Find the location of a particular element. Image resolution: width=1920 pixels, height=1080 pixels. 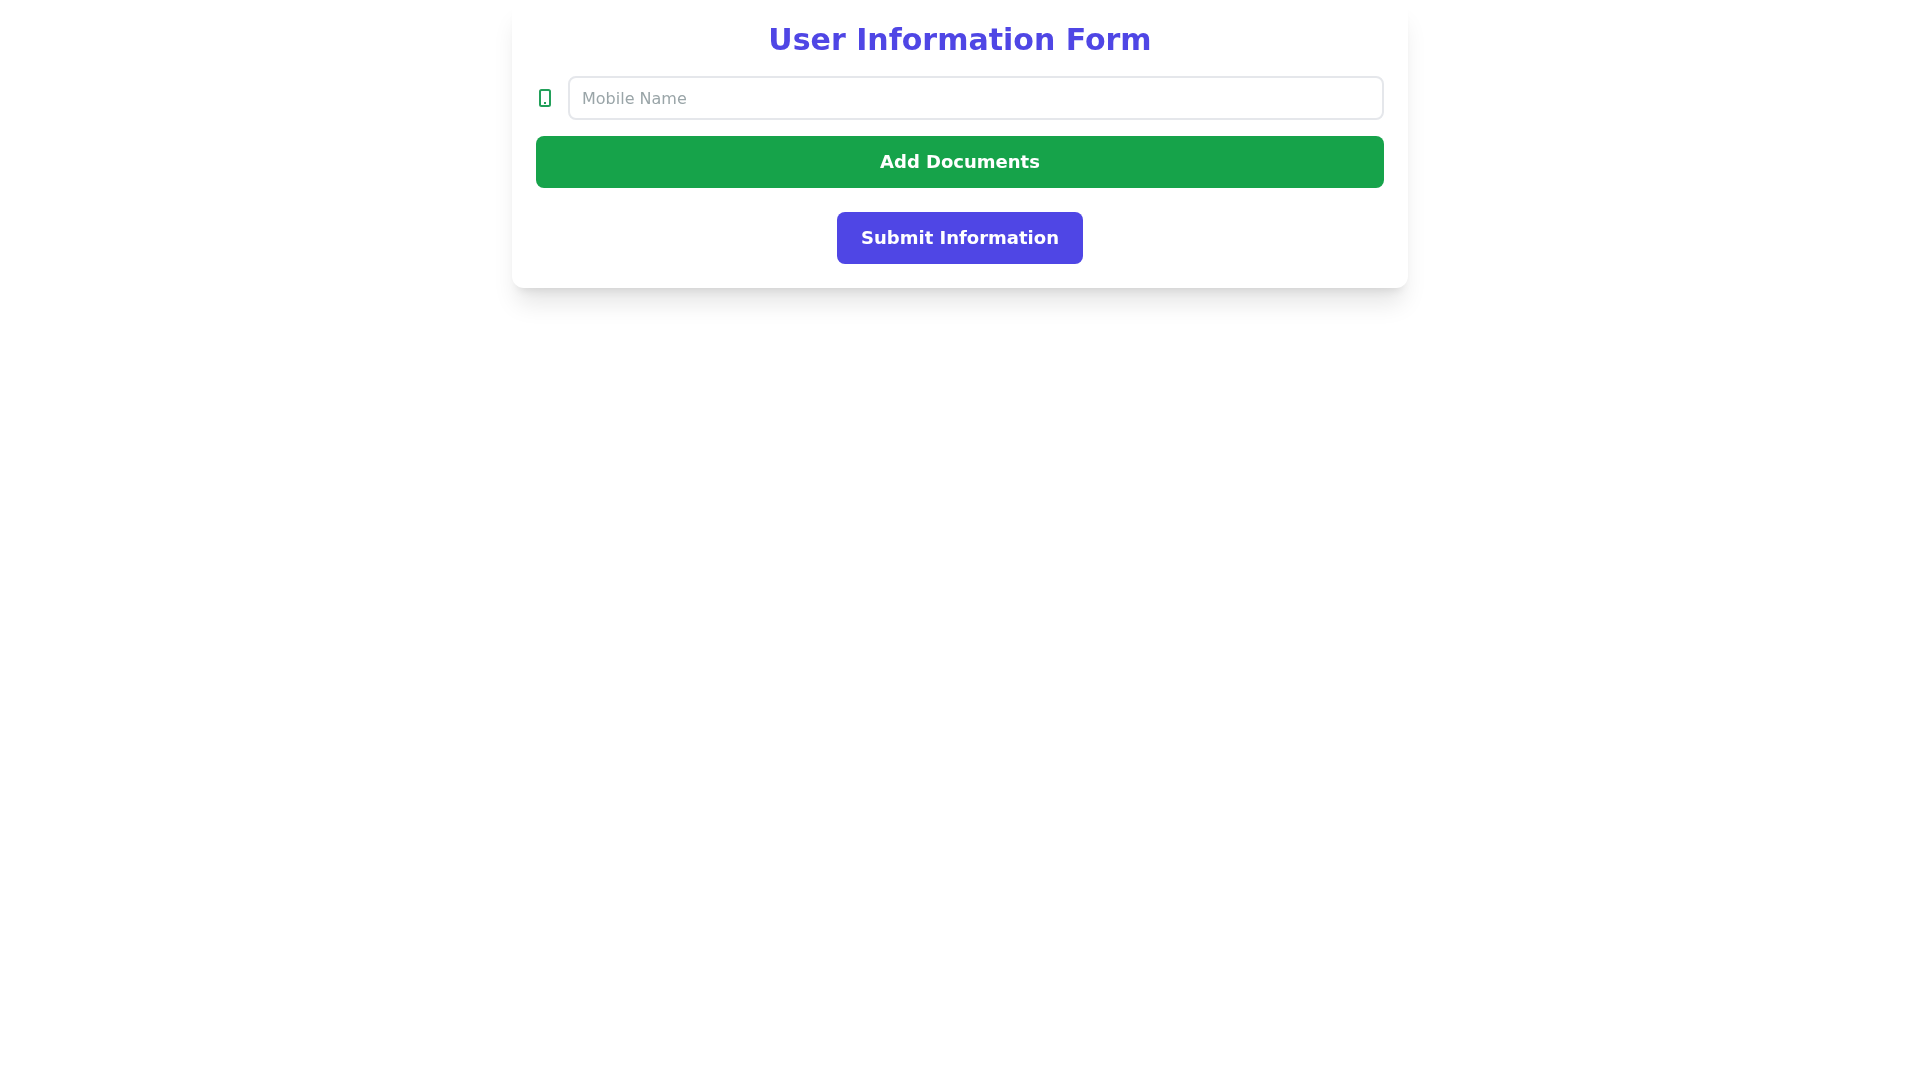

mobile-icon is located at coordinates (545, 98).